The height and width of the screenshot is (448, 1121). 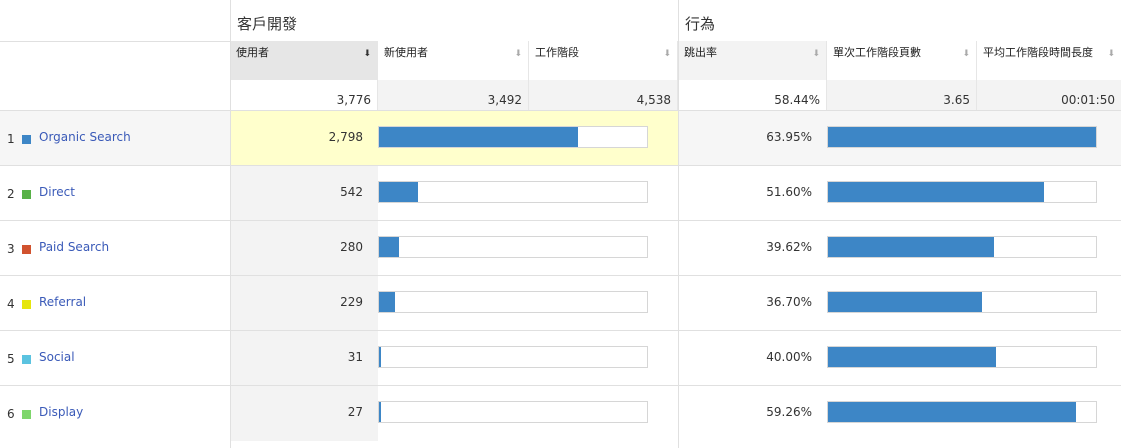 What do you see at coordinates (304, 248) in the screenshot?
I see `users-value: 280` at bounding box center [304, 248].